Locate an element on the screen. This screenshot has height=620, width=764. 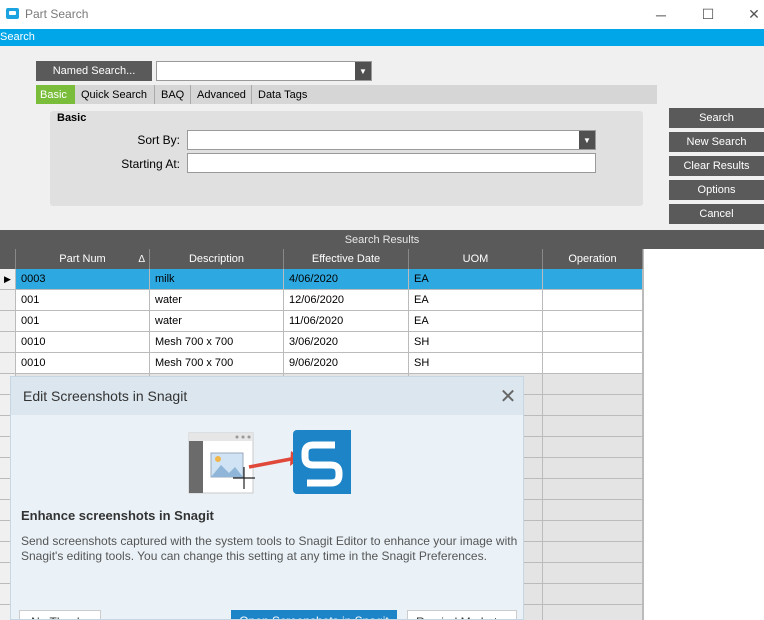
table-row: 0010 Mesh 700 x 700 9/06/2020 SH is located at coordinates (321, 363).